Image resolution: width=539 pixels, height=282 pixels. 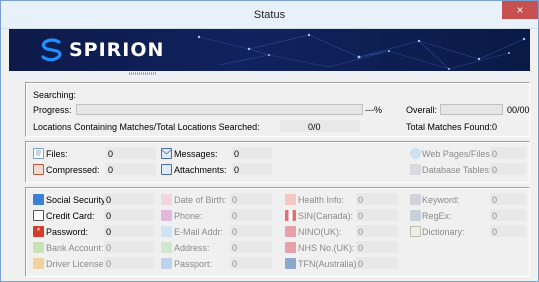 What do you see at coordinates (76, 264) in the screenshot?
I see `driver-license-label: Driver License:` at bounding box center [76, 264].